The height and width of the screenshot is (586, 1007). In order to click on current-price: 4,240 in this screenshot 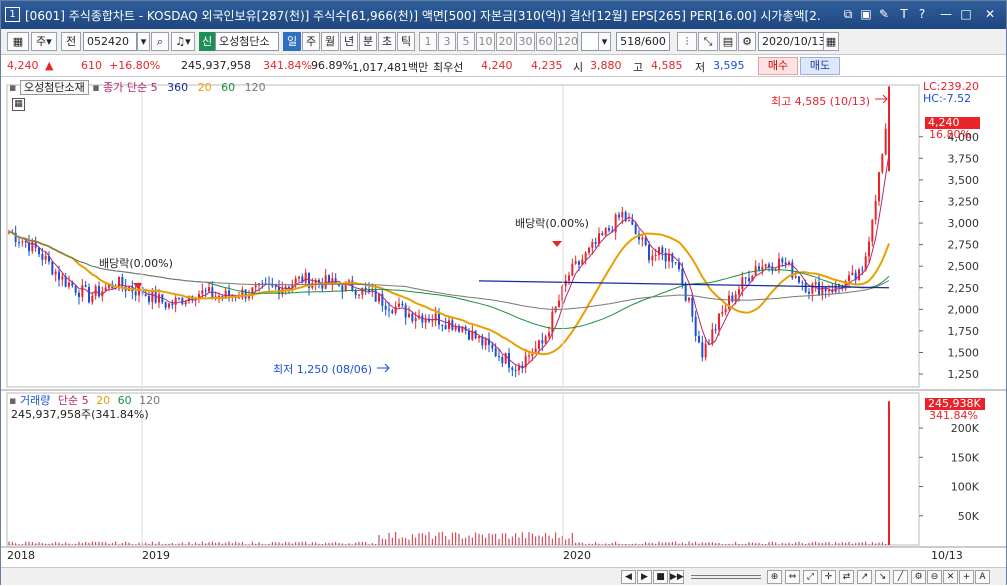, I will do `click(23, 65)`.